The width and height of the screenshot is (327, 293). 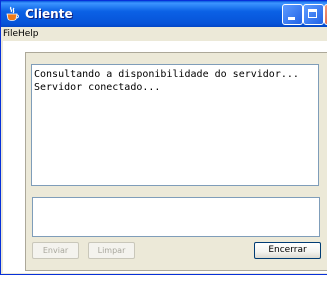 What do you see at coordinates (164, 14) in the screenshot?
I see `title-bar: Cliente` at bounding box center [164, 14].